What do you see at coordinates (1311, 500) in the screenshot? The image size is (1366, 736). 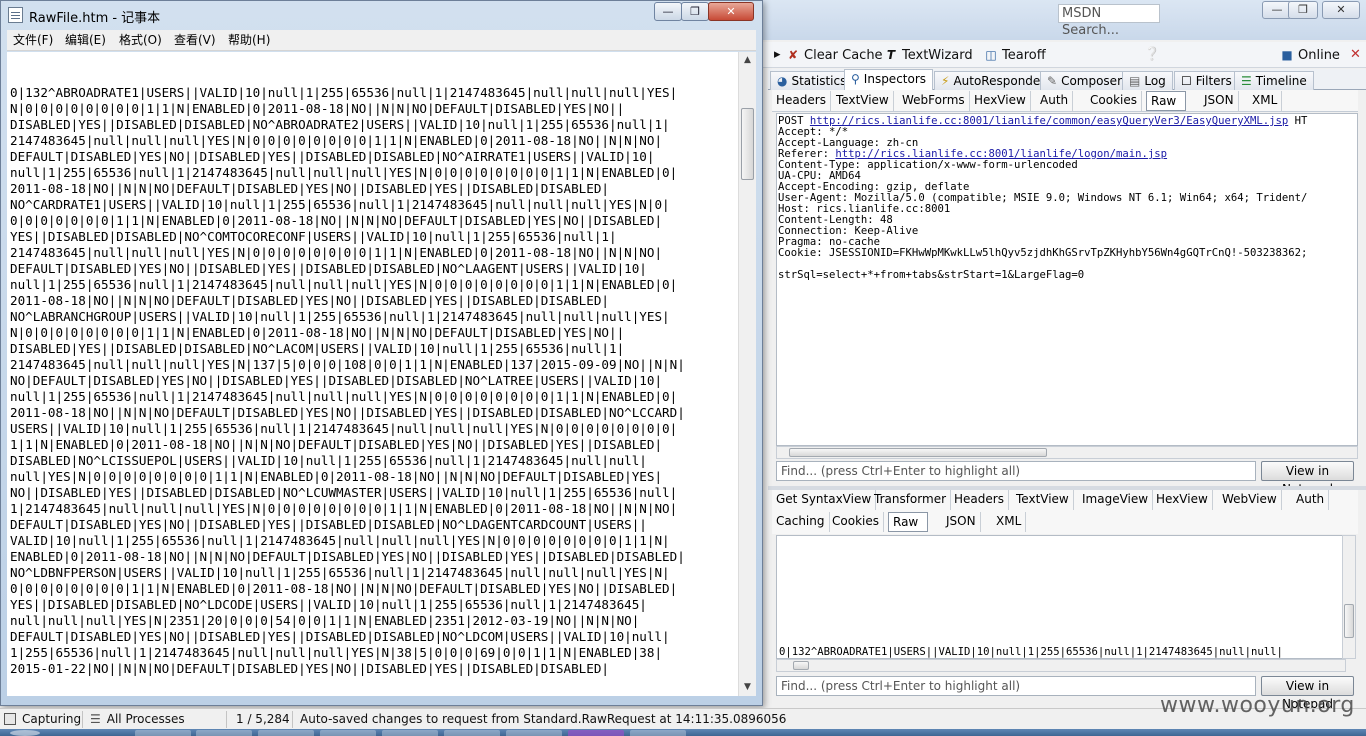 I see `resp-tab-auth: Auth` at bounding box center [1311, 500].